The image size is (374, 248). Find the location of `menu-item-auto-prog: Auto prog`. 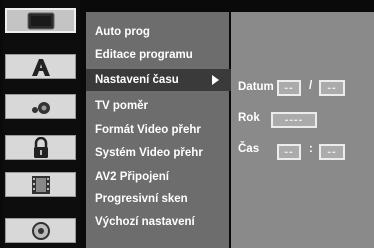

menu-item-auto-prog: Auto prog is located at coordinates (157, 32).